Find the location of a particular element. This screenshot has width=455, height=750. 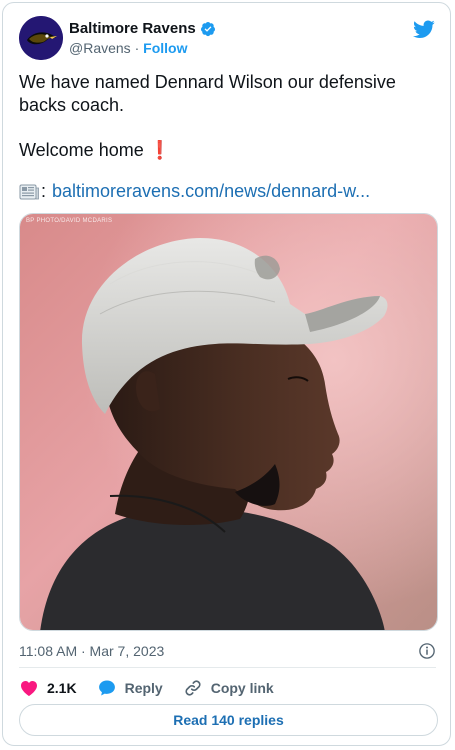

verified-badge-icon is located at coordinates (207, 28).